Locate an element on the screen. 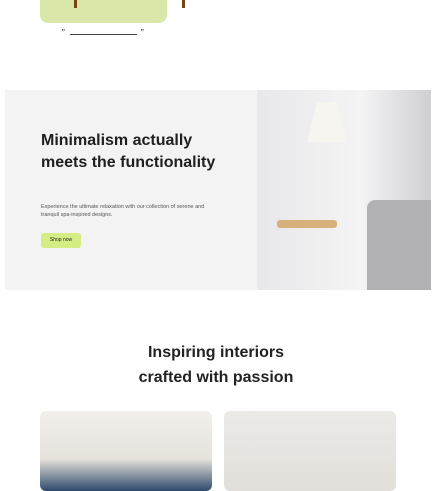 This screenshot has height=491, width=432. product-card-image is located at coordinates (103, 11).